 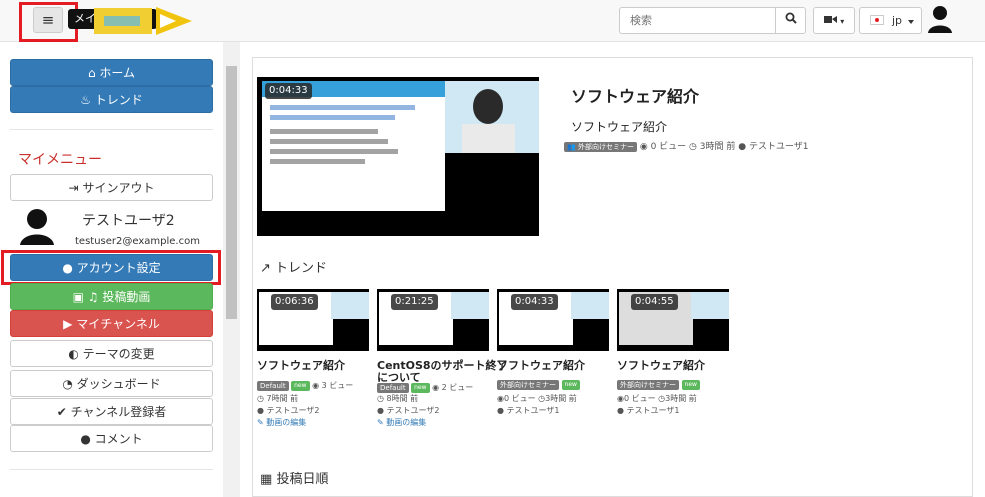 What do you see at coordinates (537, 398) in the screenshot?
I see `trend-video-3-stats: ◉0 ビュー ◷3時間 前` at bounding box center [537, 398].